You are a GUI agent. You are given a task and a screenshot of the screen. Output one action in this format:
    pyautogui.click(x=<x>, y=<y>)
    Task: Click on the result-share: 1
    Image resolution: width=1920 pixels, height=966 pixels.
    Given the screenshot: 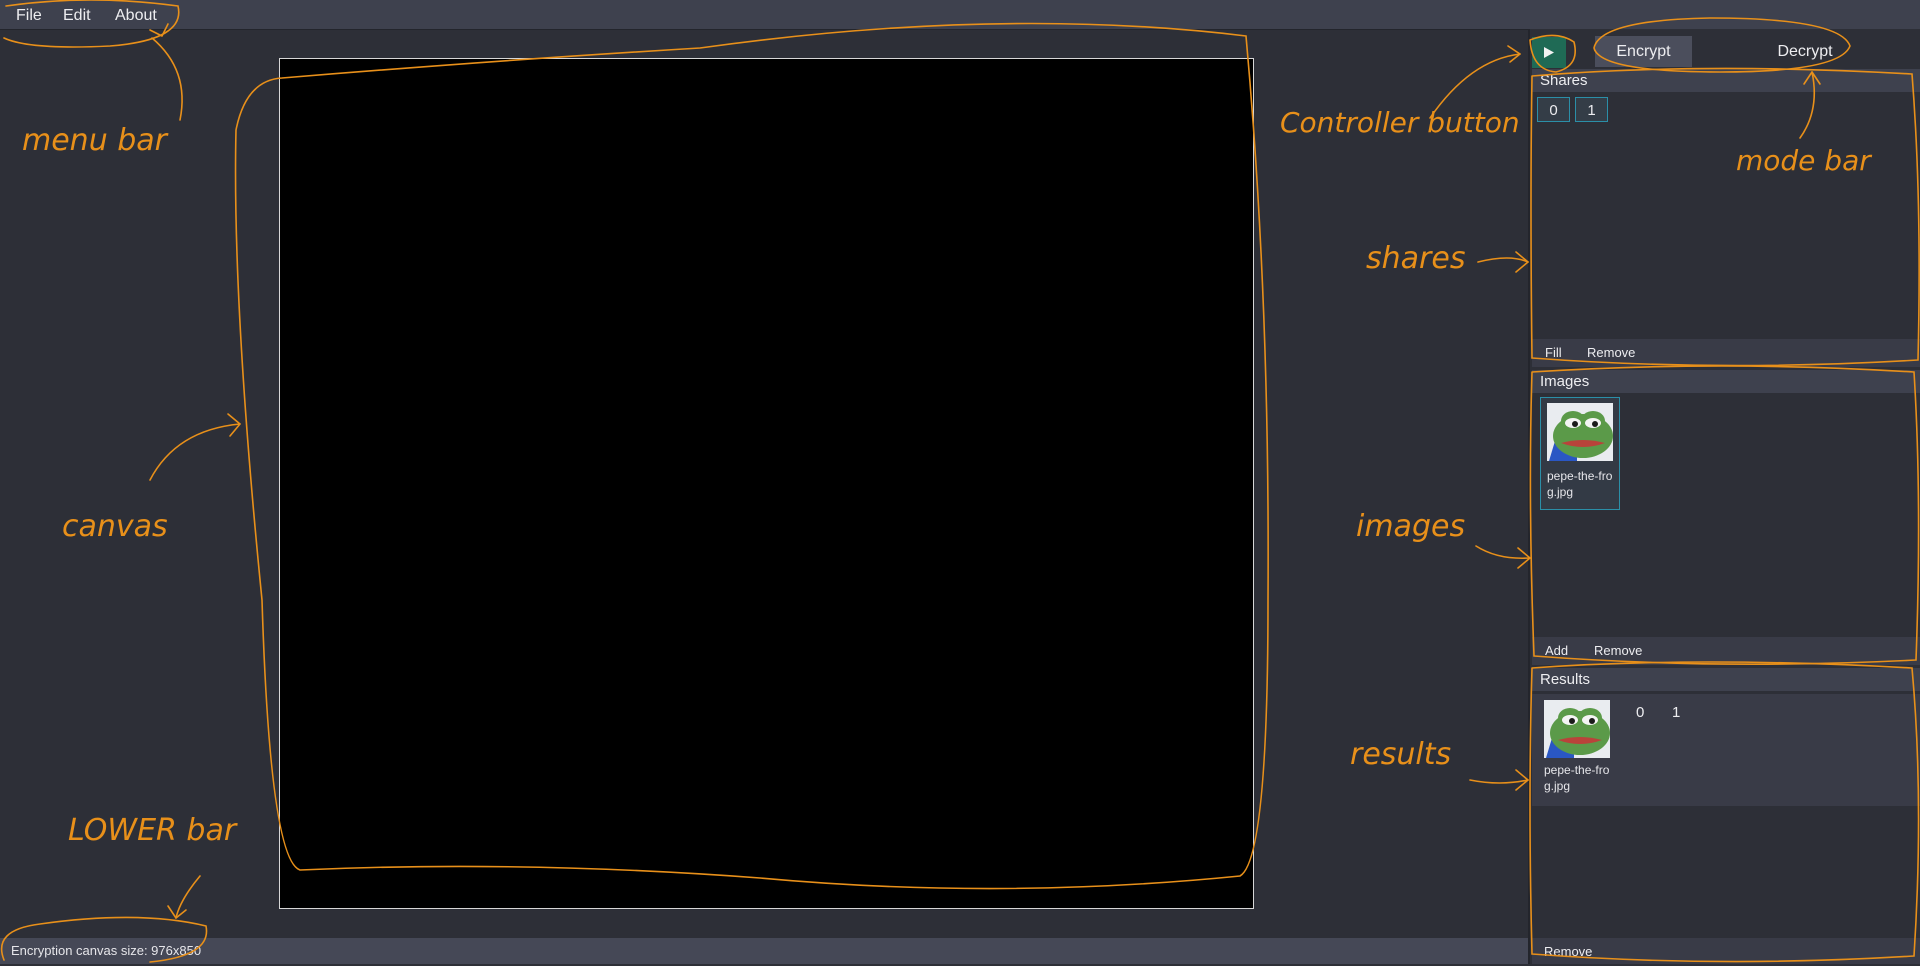 What is the action you would take?
    pyautogui.click(x=1676, y=712)
    